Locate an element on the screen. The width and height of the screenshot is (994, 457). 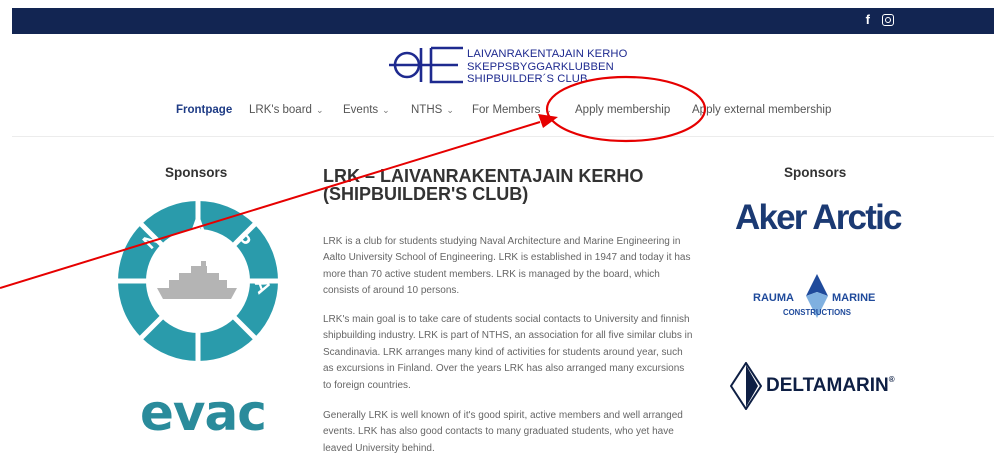
nav-frontpage: Frontpage is located at coordinates (204, 110).